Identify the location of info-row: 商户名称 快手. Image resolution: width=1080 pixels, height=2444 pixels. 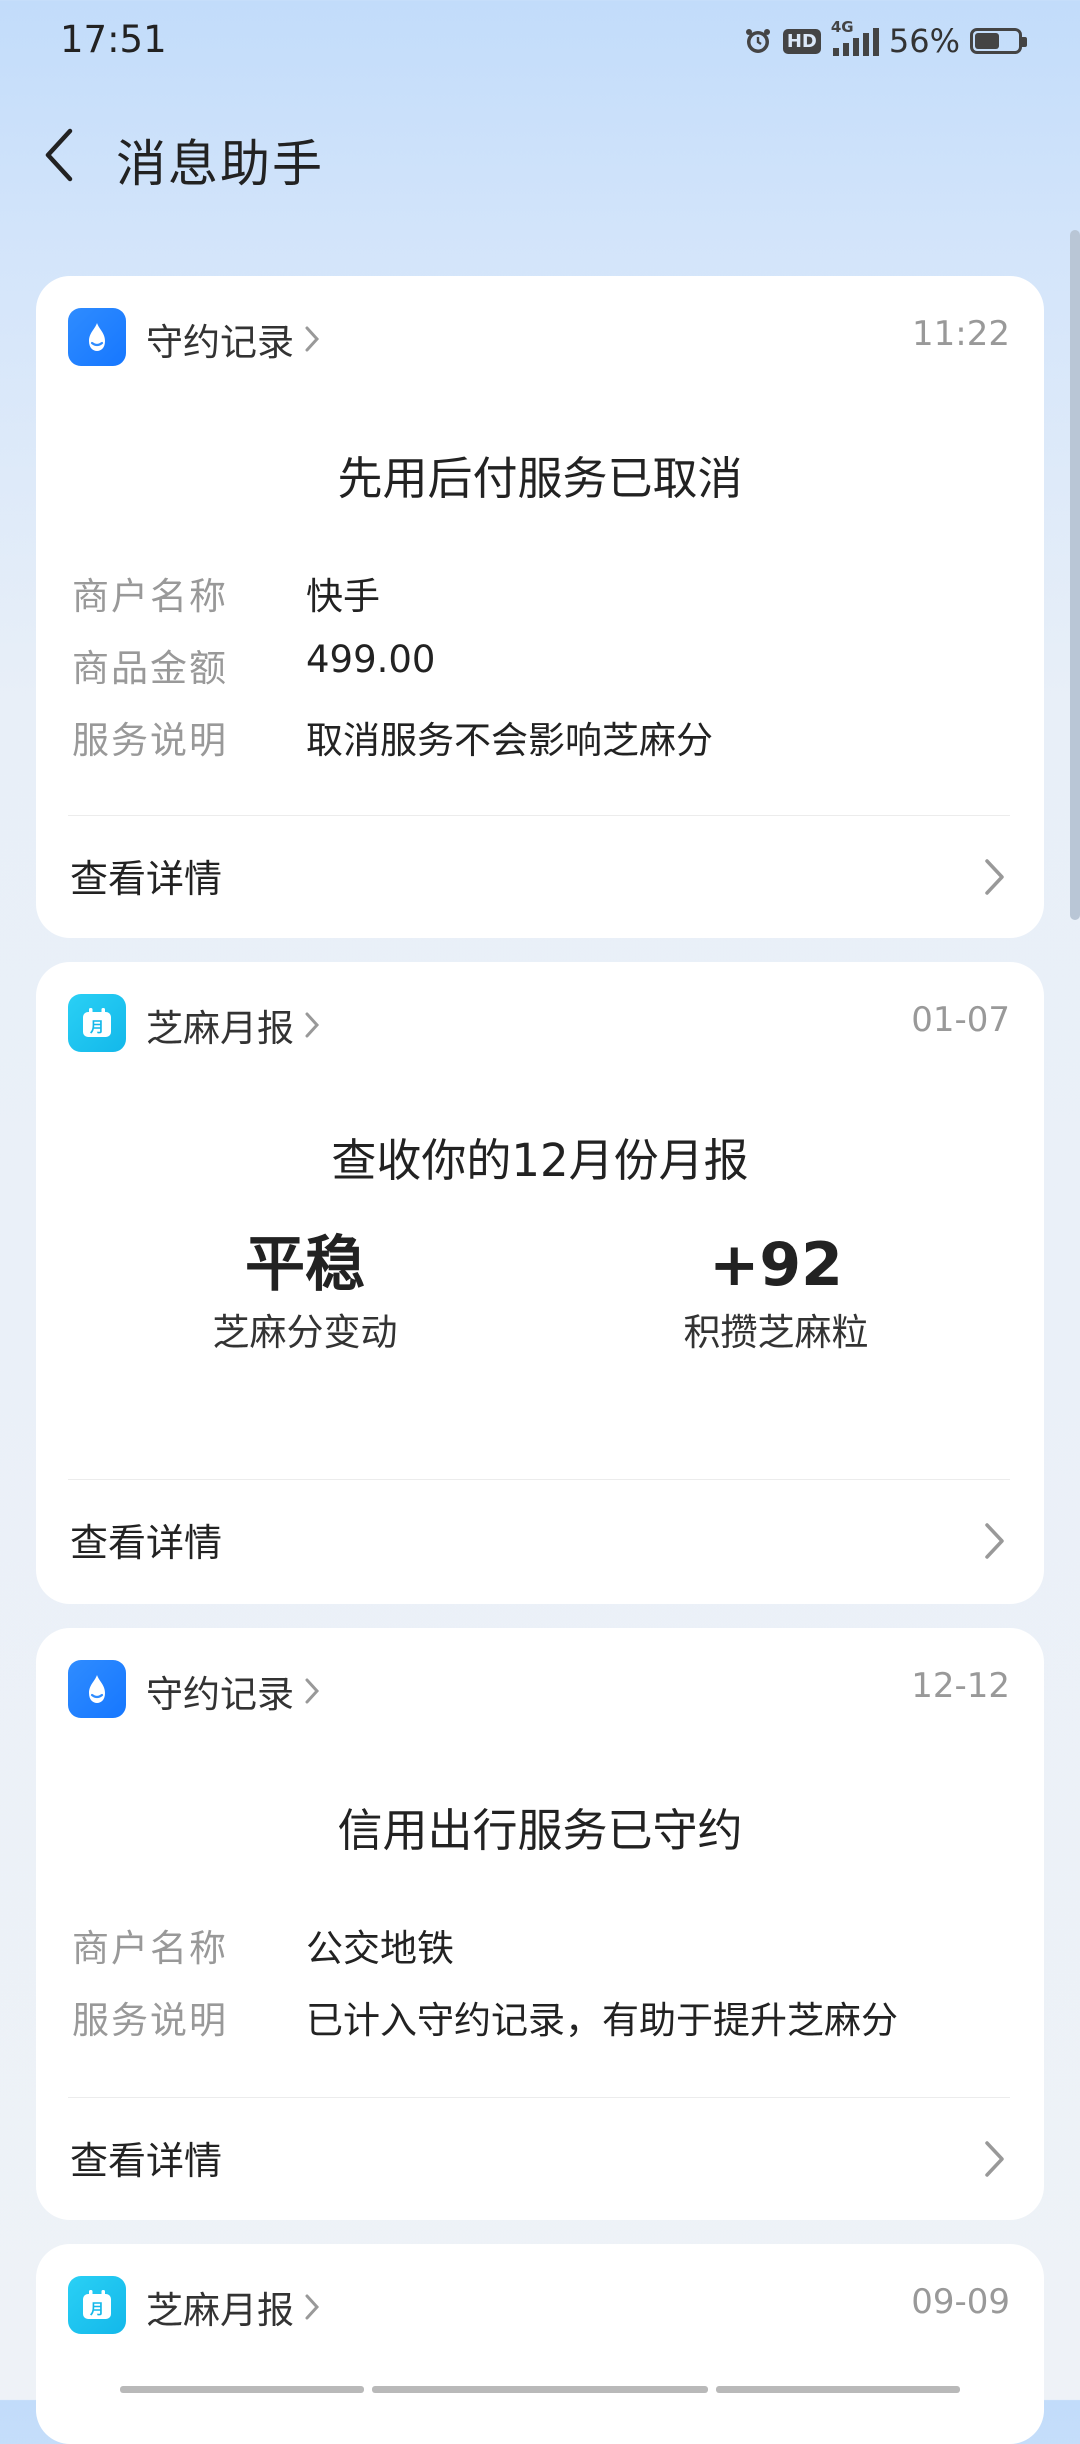
(540, 602).